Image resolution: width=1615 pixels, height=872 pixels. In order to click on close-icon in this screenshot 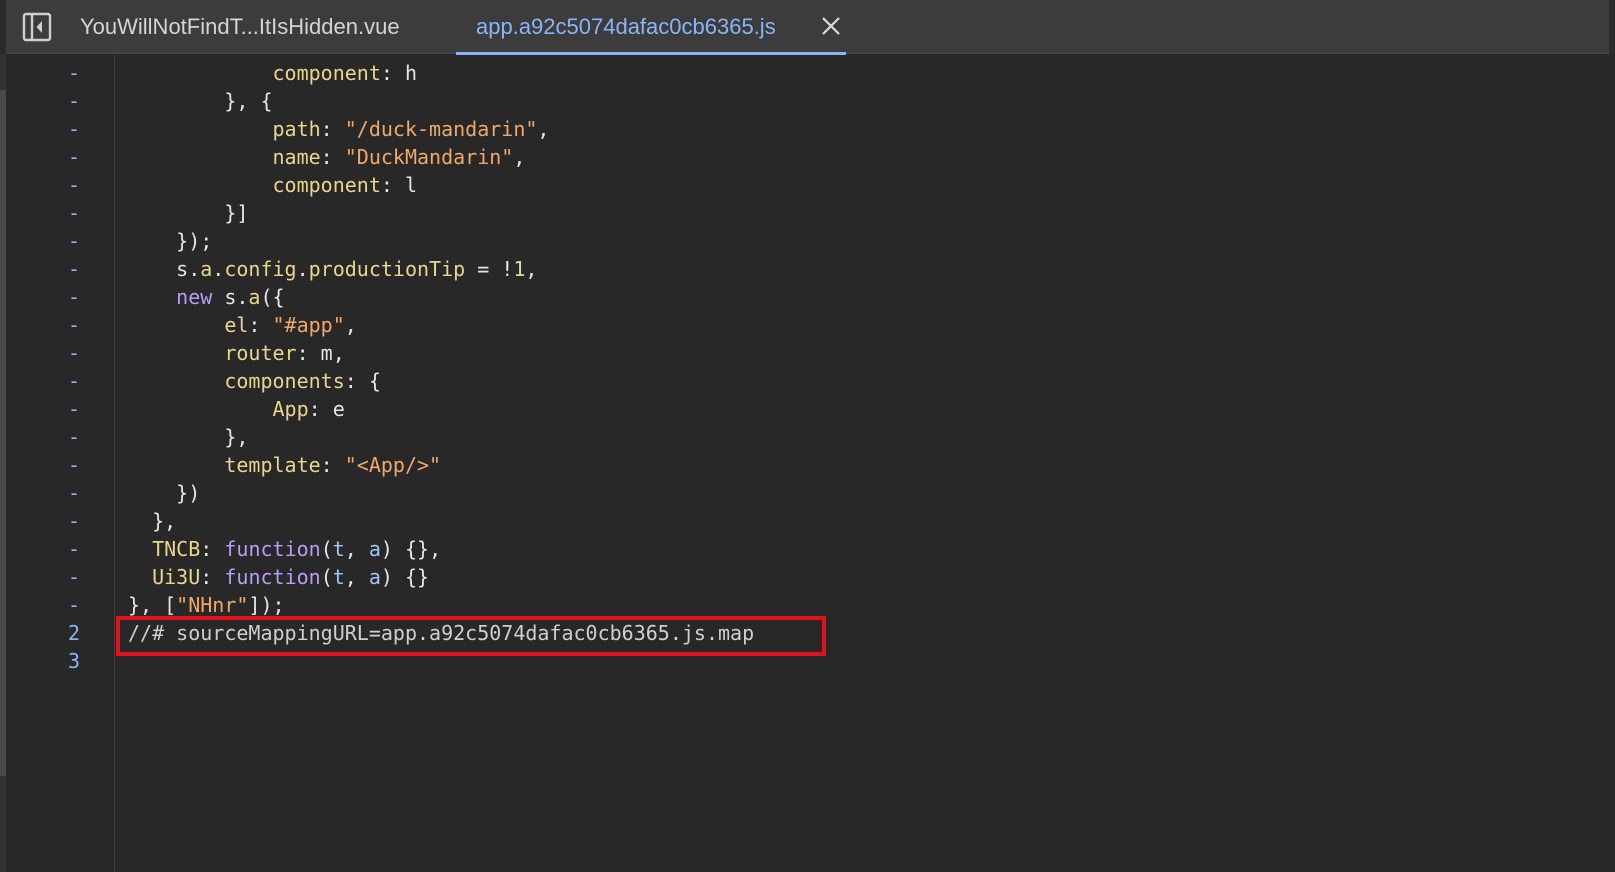, I will do `click(831, 26)`.